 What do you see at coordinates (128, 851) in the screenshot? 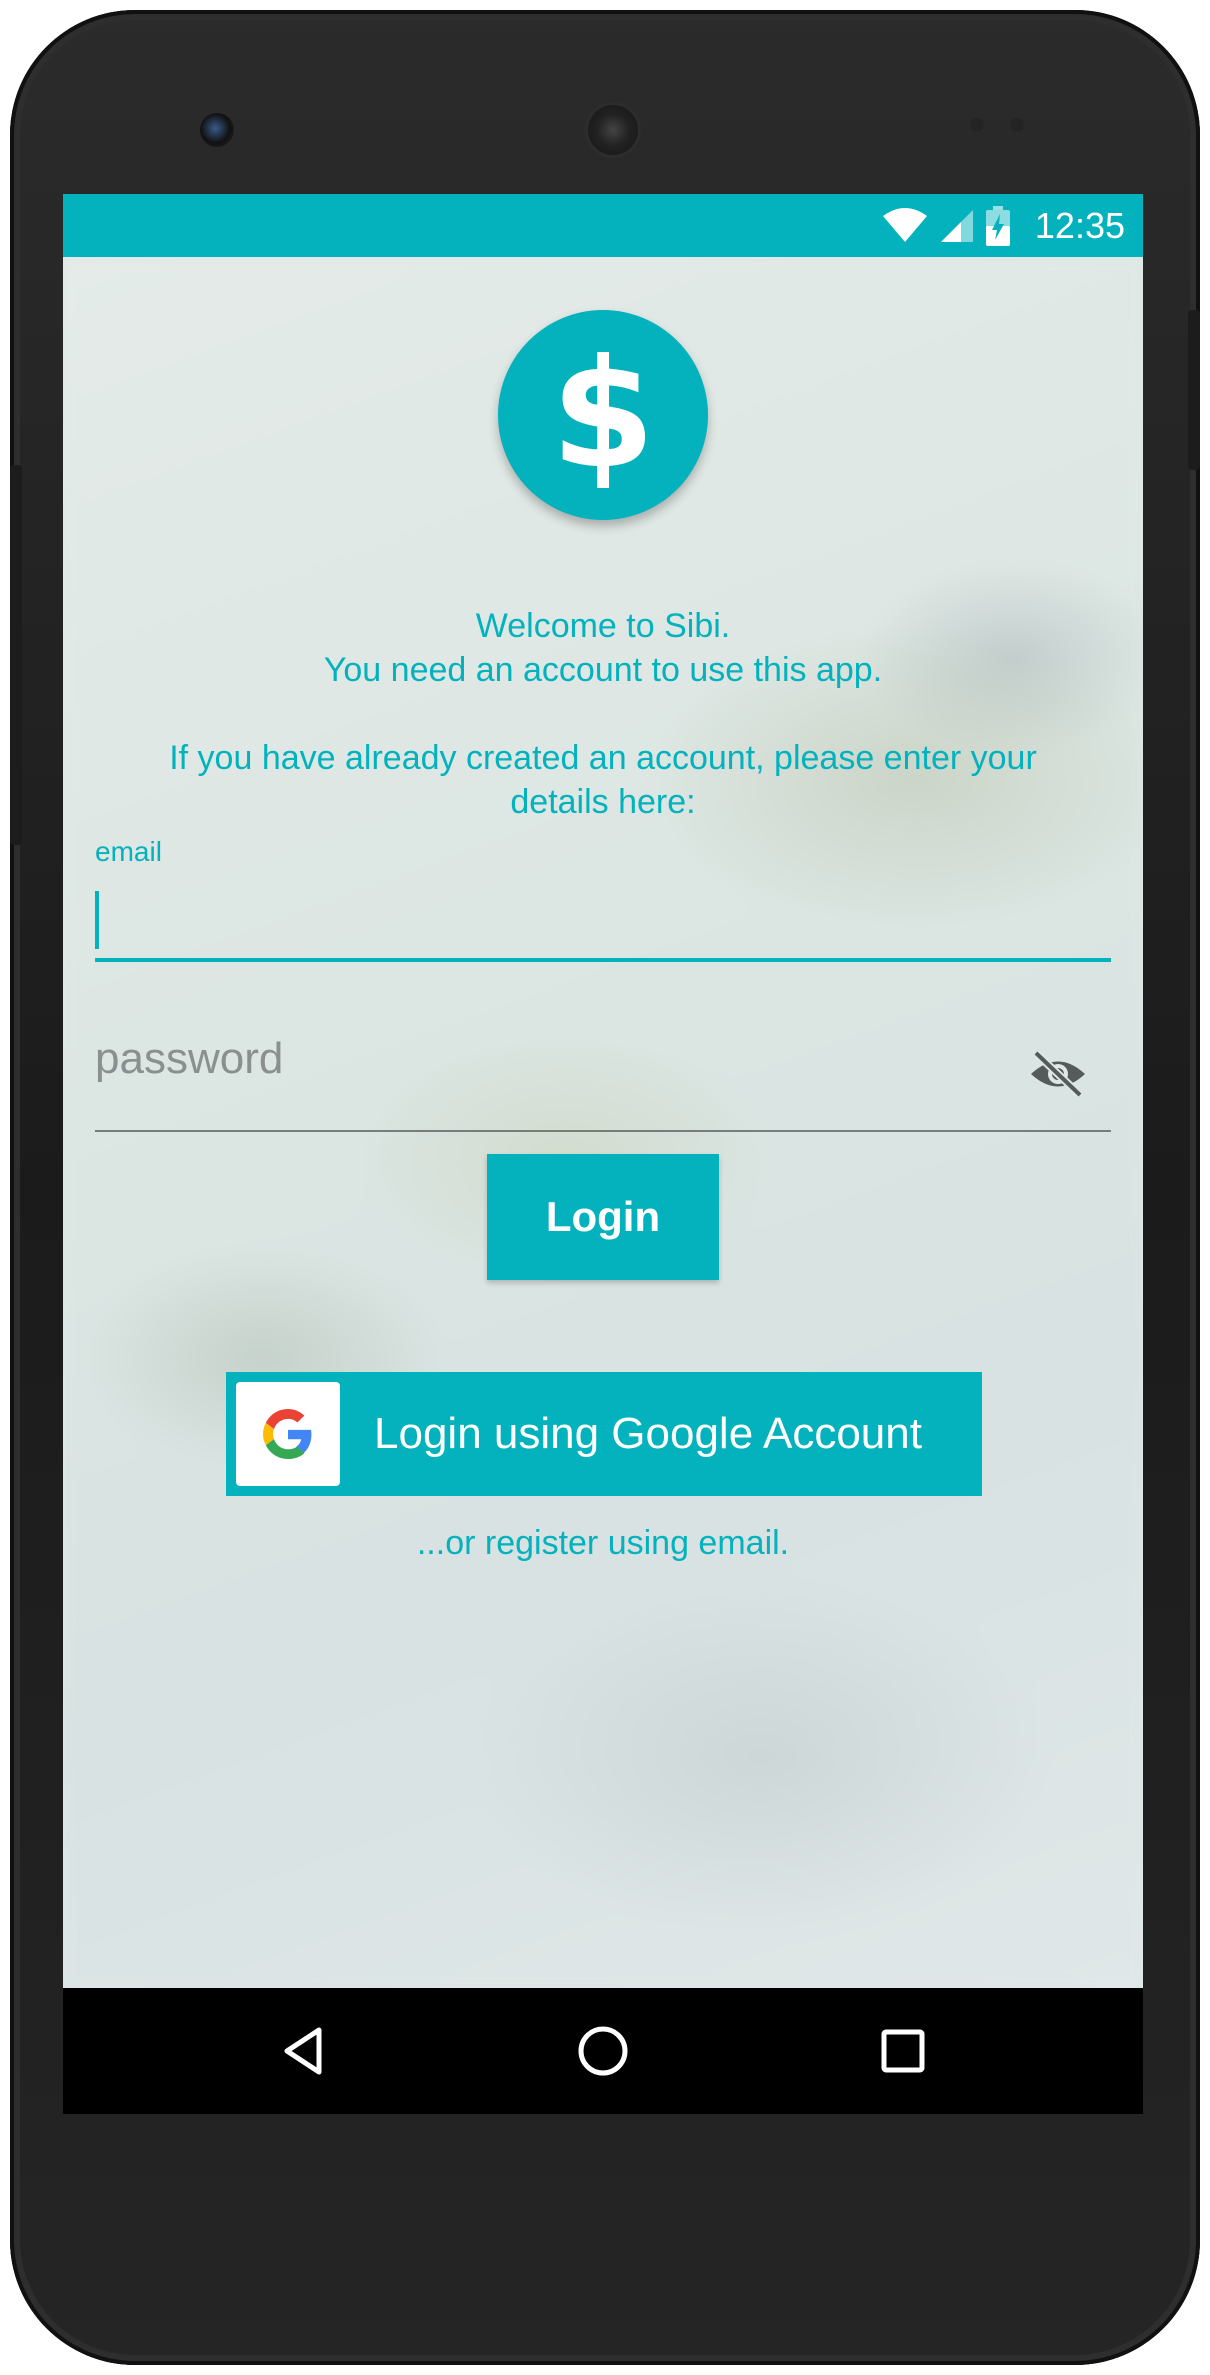
I see `email-label: email` at bounding box center [128, 851].